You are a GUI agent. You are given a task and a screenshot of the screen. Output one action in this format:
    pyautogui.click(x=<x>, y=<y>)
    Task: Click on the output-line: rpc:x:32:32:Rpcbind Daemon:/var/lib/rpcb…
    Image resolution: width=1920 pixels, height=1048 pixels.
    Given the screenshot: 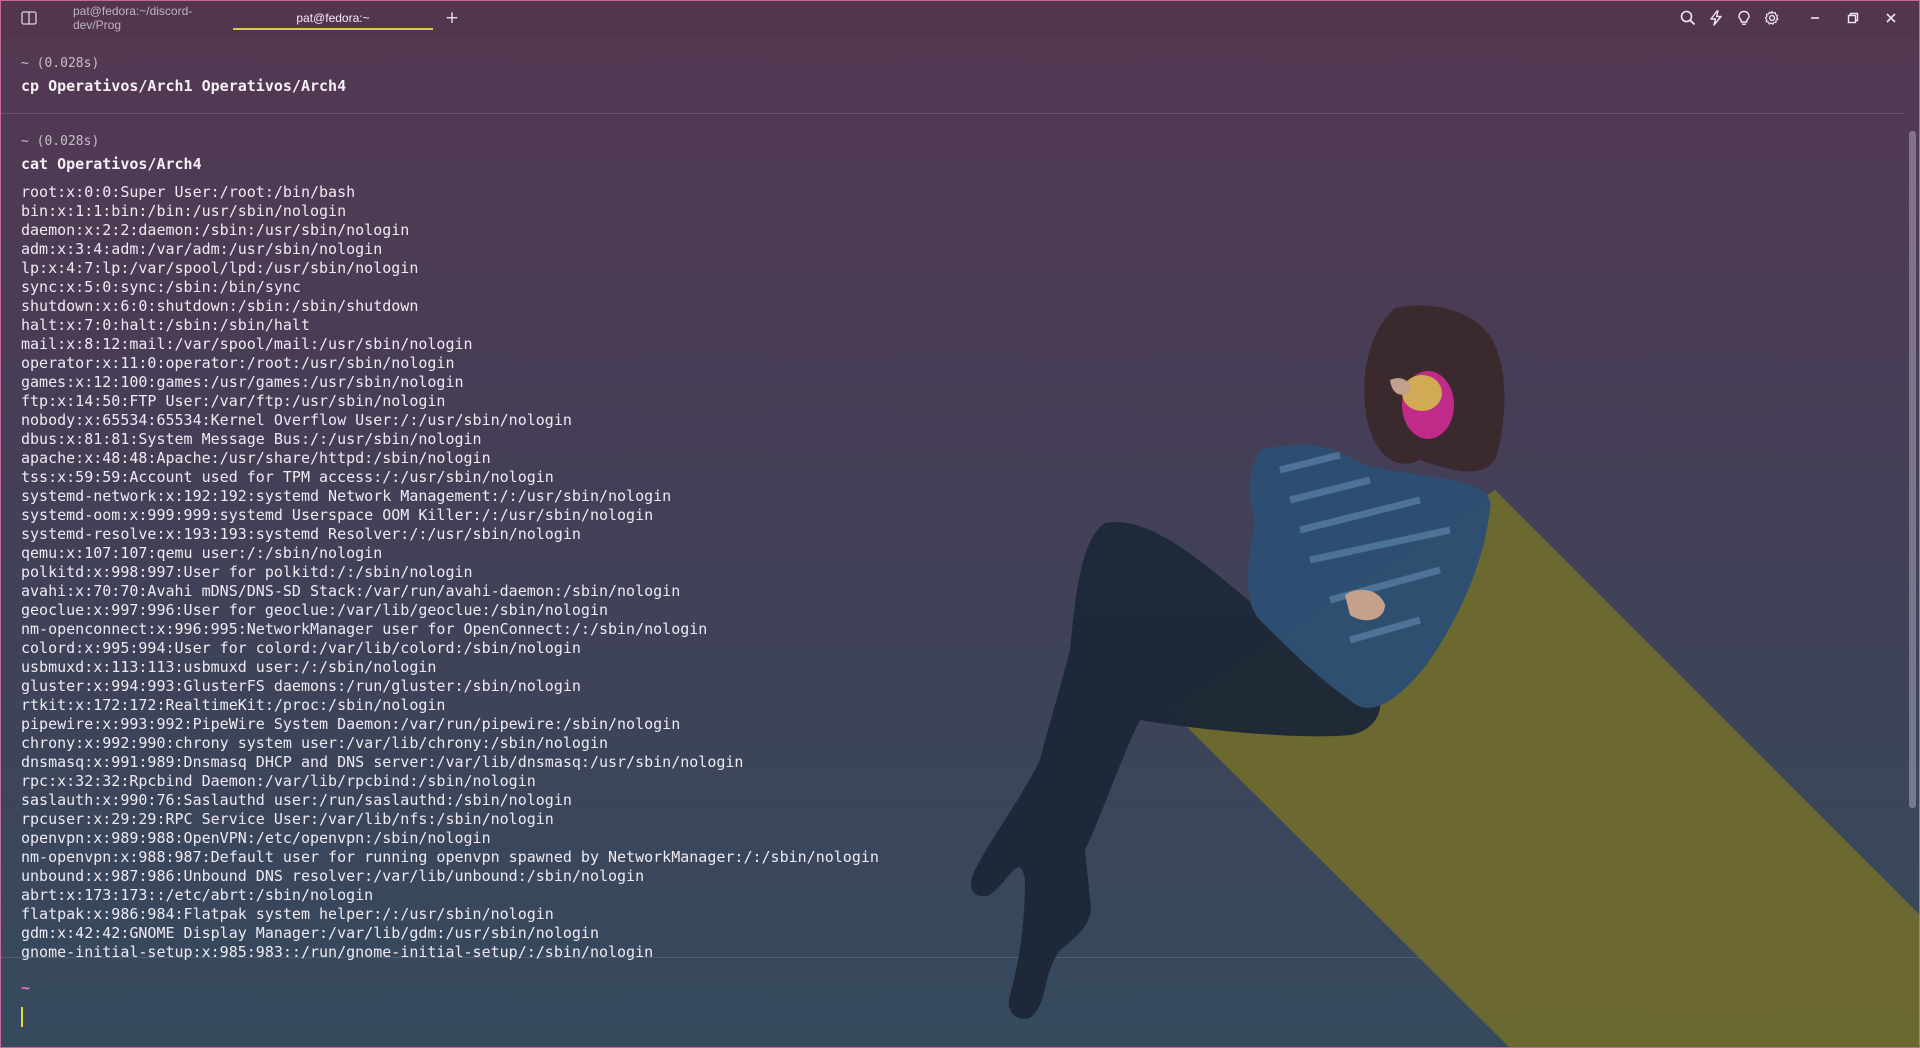 What is the action you would take?
    pyautogui.click(x=278, y=781)
    